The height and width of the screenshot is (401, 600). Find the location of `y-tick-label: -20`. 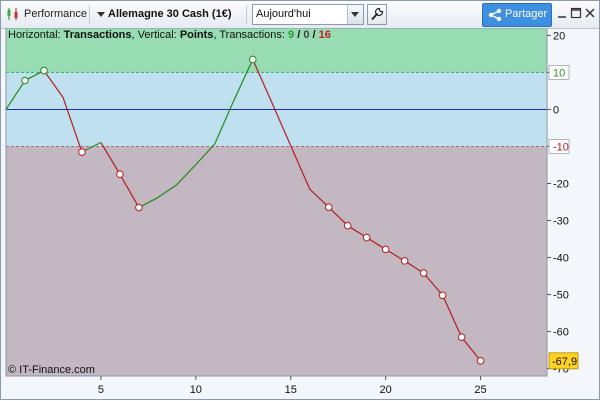

y-tick-label: -20 is located at coordinates (561, 184).